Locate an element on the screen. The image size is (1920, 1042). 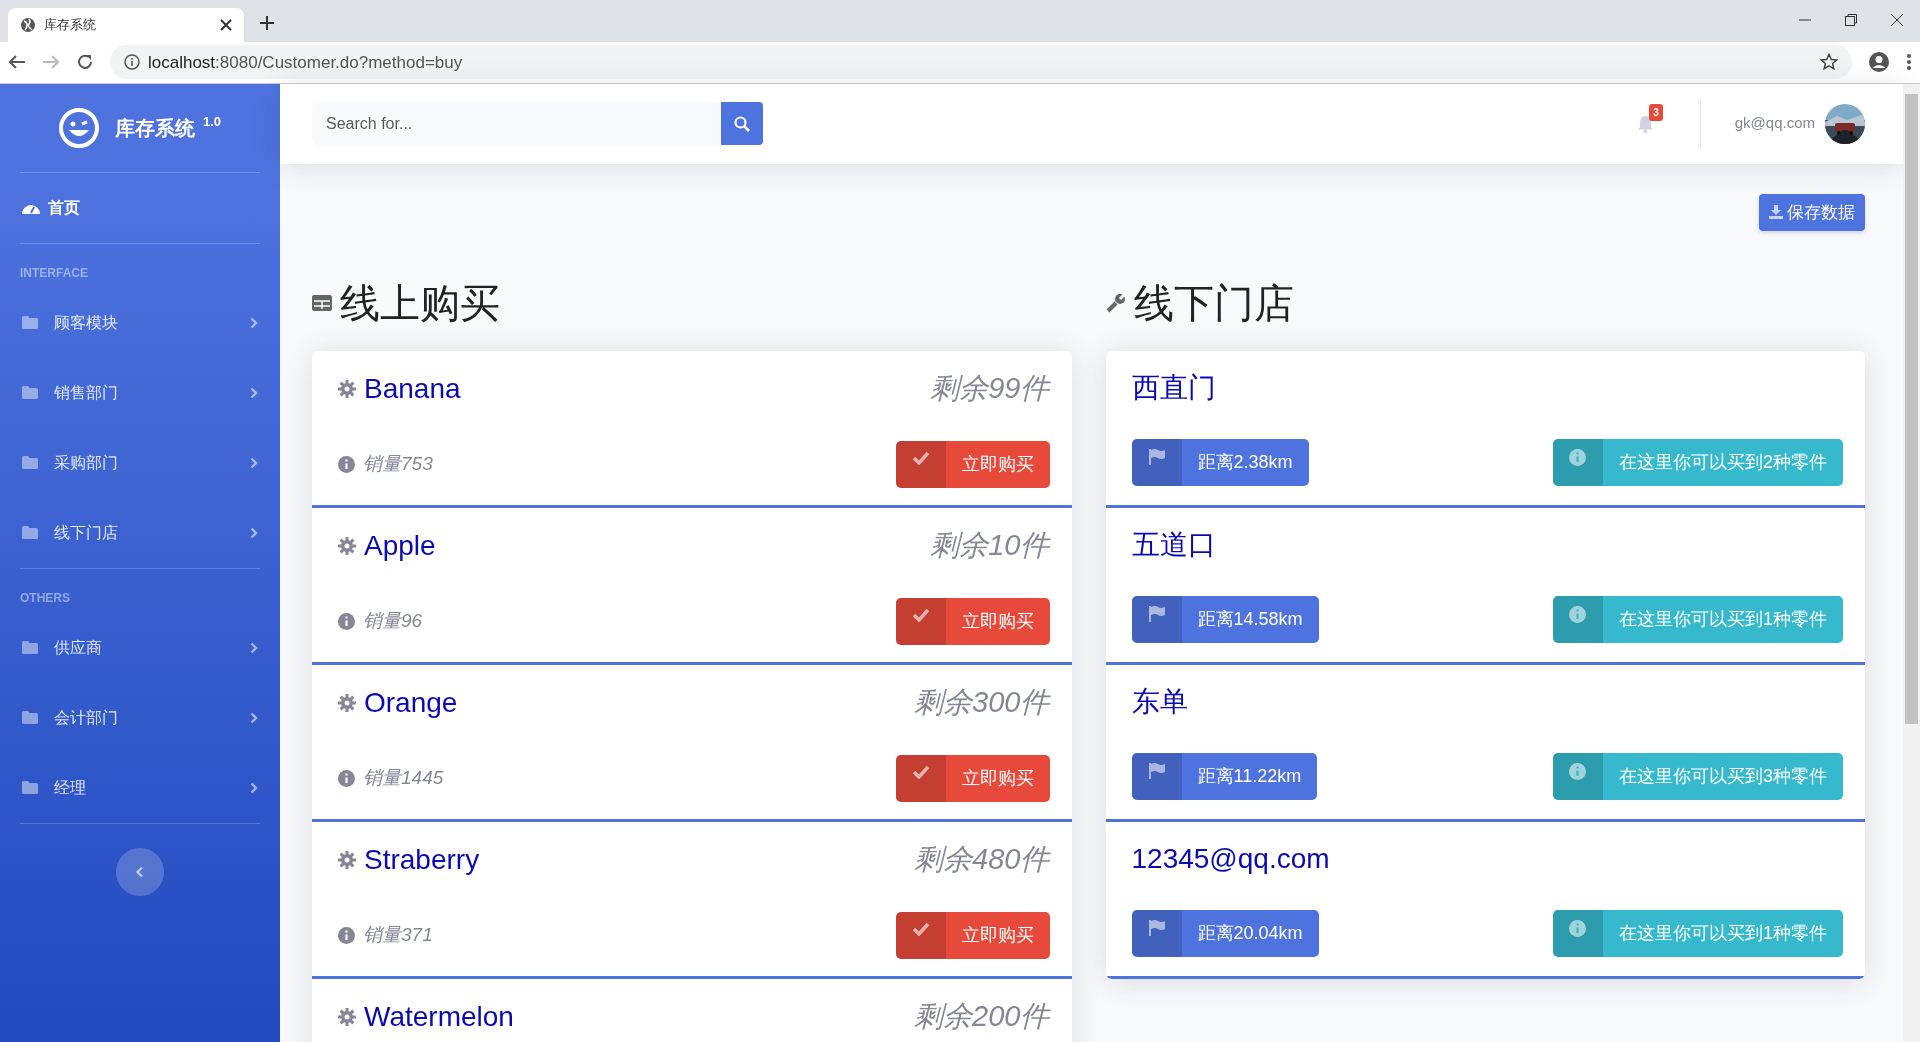
distance-button: 距离11.22km is located at coordinates (1224, 777).